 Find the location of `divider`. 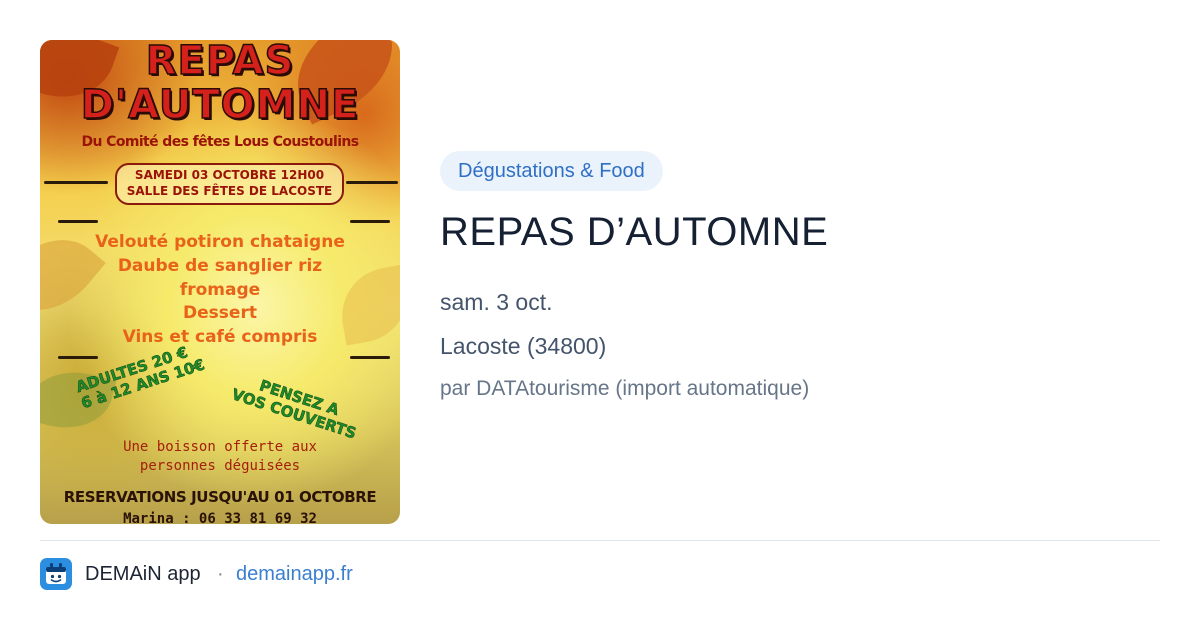

divider is located at coordinates (600, 540).